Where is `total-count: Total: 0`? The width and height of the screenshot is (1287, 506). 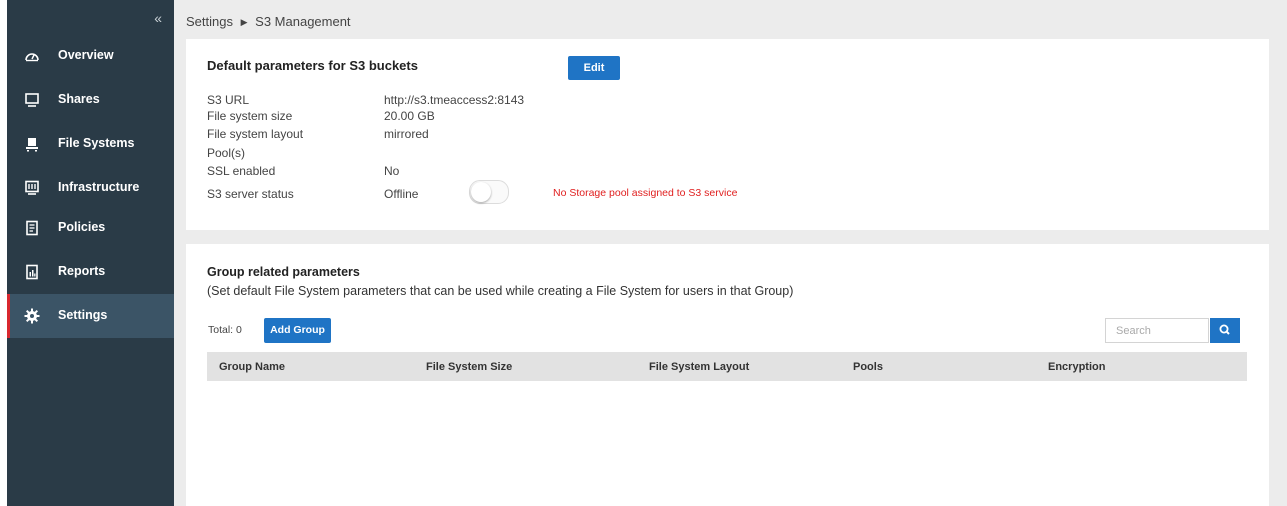
total-count: Total: 0 is located at coordinates (225, 330).